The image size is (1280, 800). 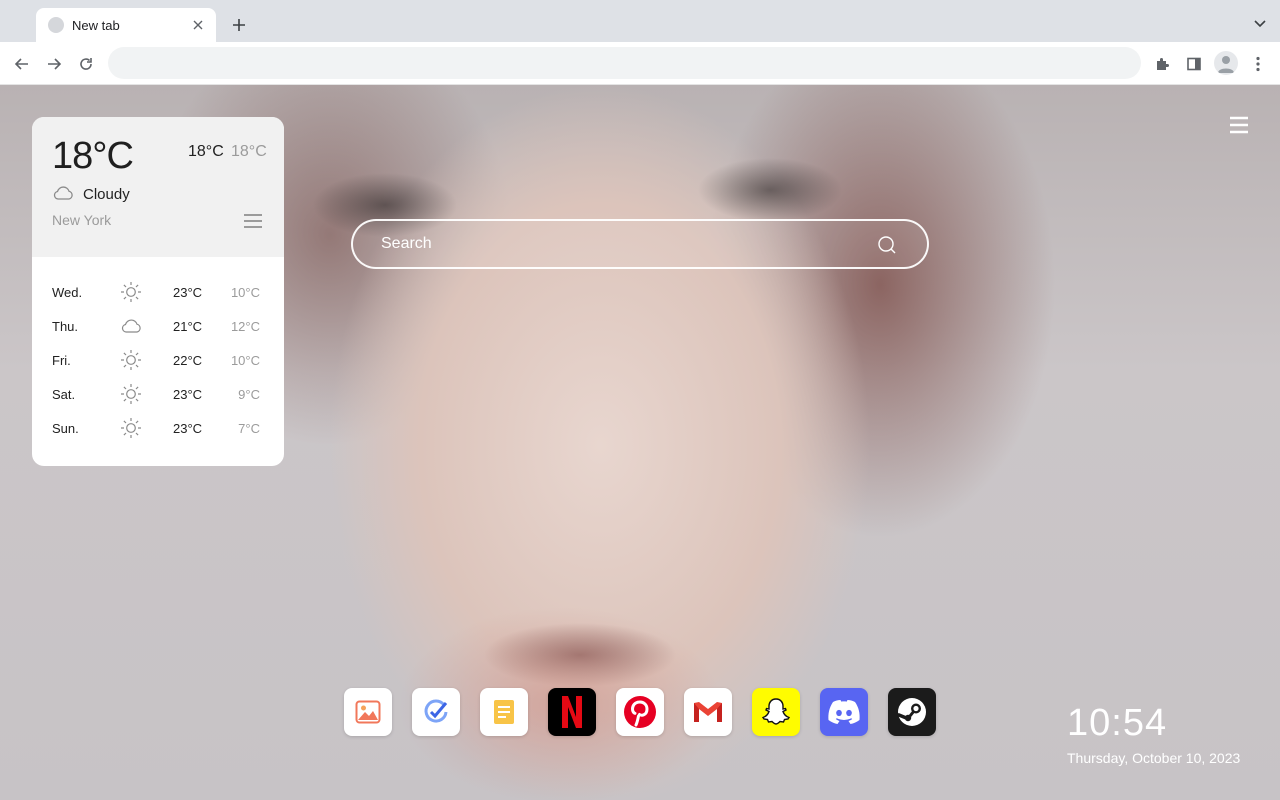 What do you see at coordinates (96, 25) in the screenshot?
I see `tab-title: New tab` at bounding box center [96, 25].